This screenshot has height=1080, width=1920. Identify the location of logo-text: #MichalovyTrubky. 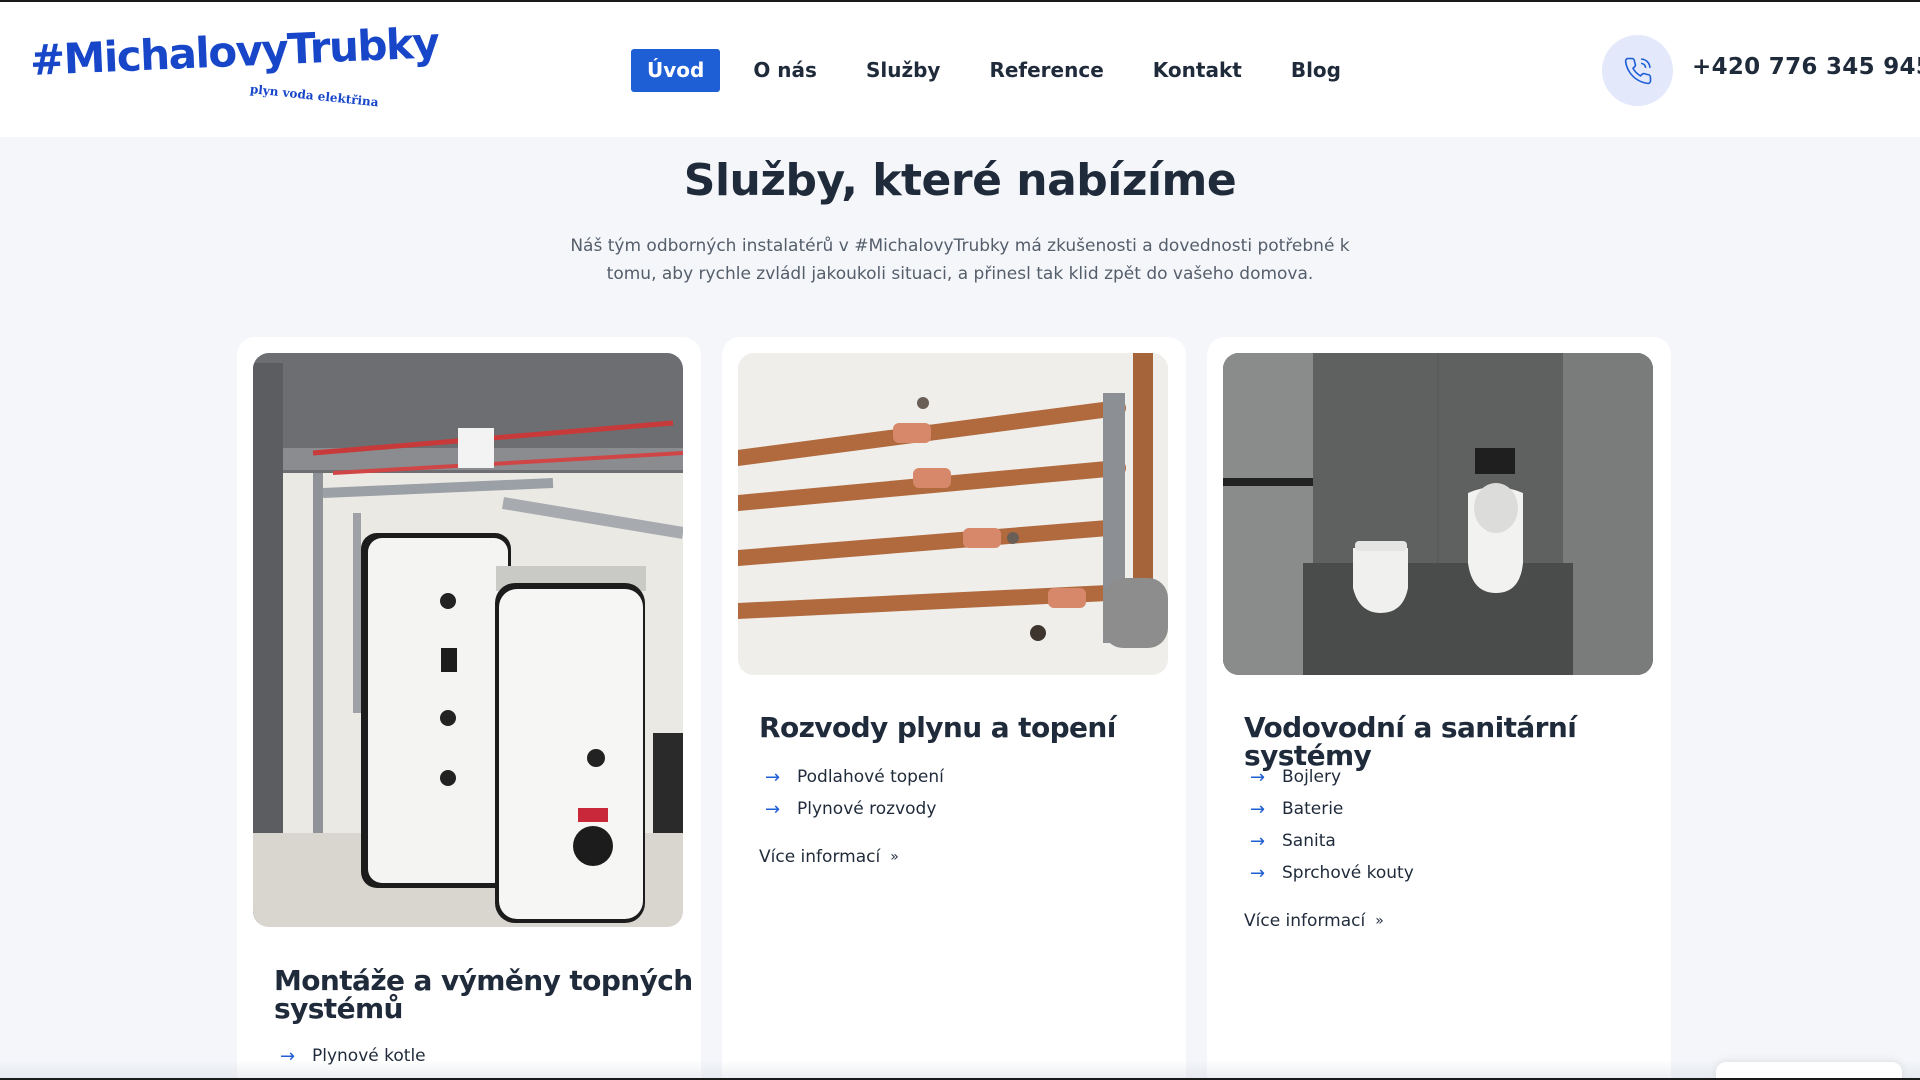
(234, 51).